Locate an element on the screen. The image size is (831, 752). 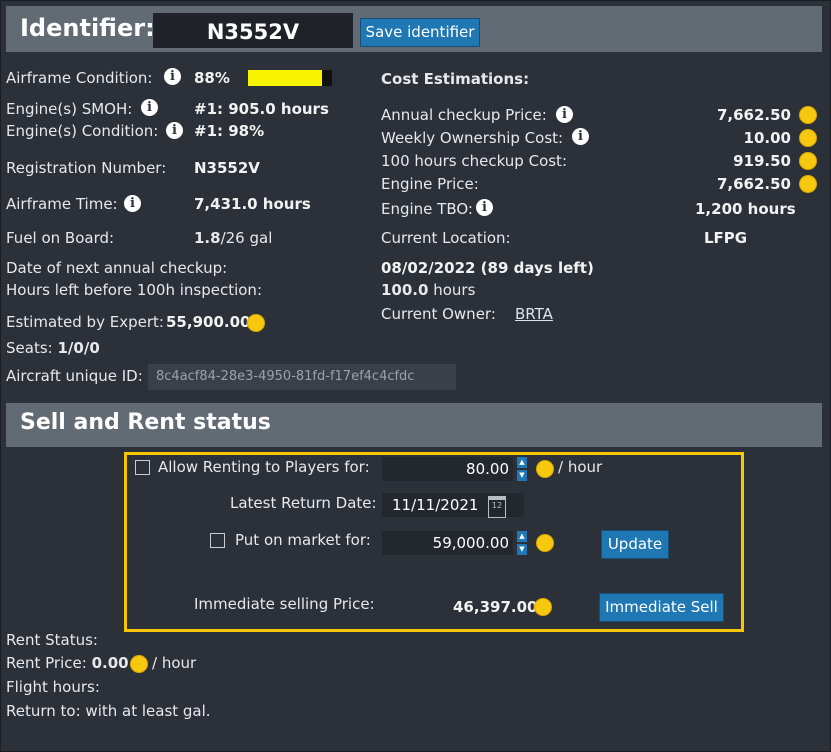
hours-left-readout: 100.0 hours is located at coordinates (428, 290).